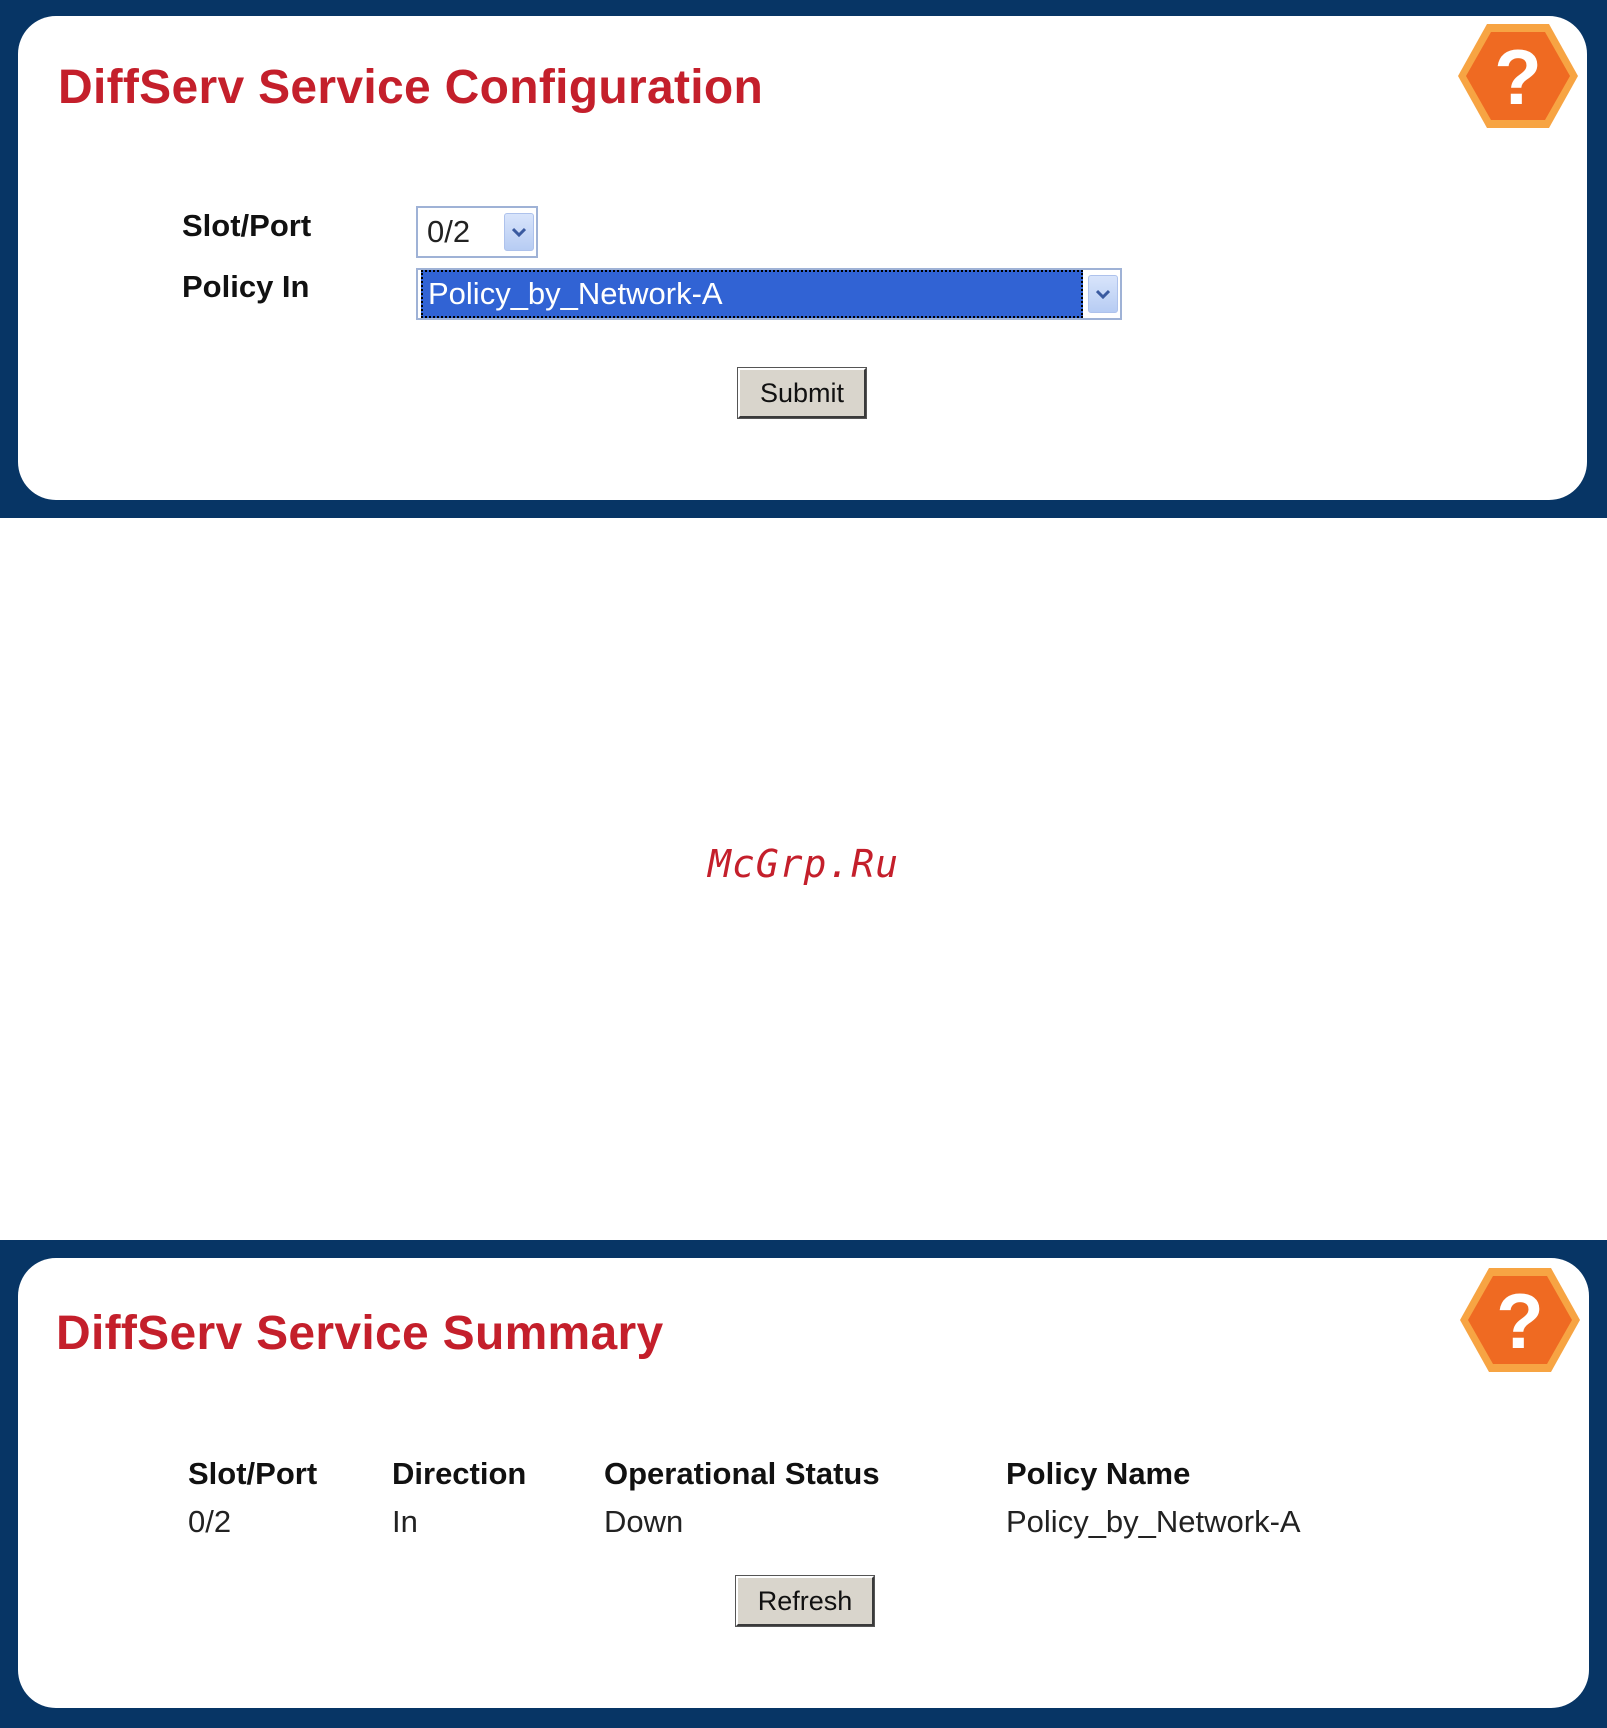  Describe the element at coordinates (411, 87) in the screenshot. I see `page-title: DiffServ Service Configuration` at that location.